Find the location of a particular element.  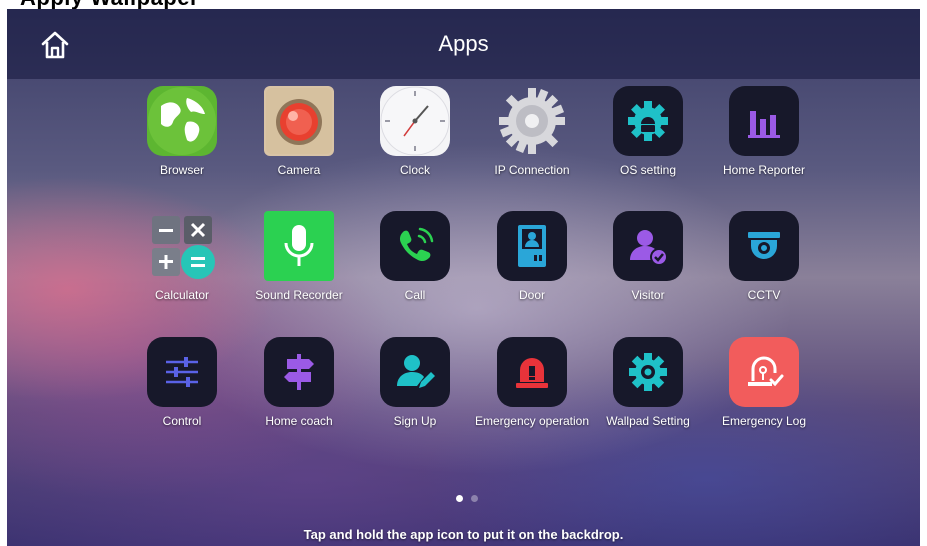

calculator-icon is located at coordinates (182, 246).